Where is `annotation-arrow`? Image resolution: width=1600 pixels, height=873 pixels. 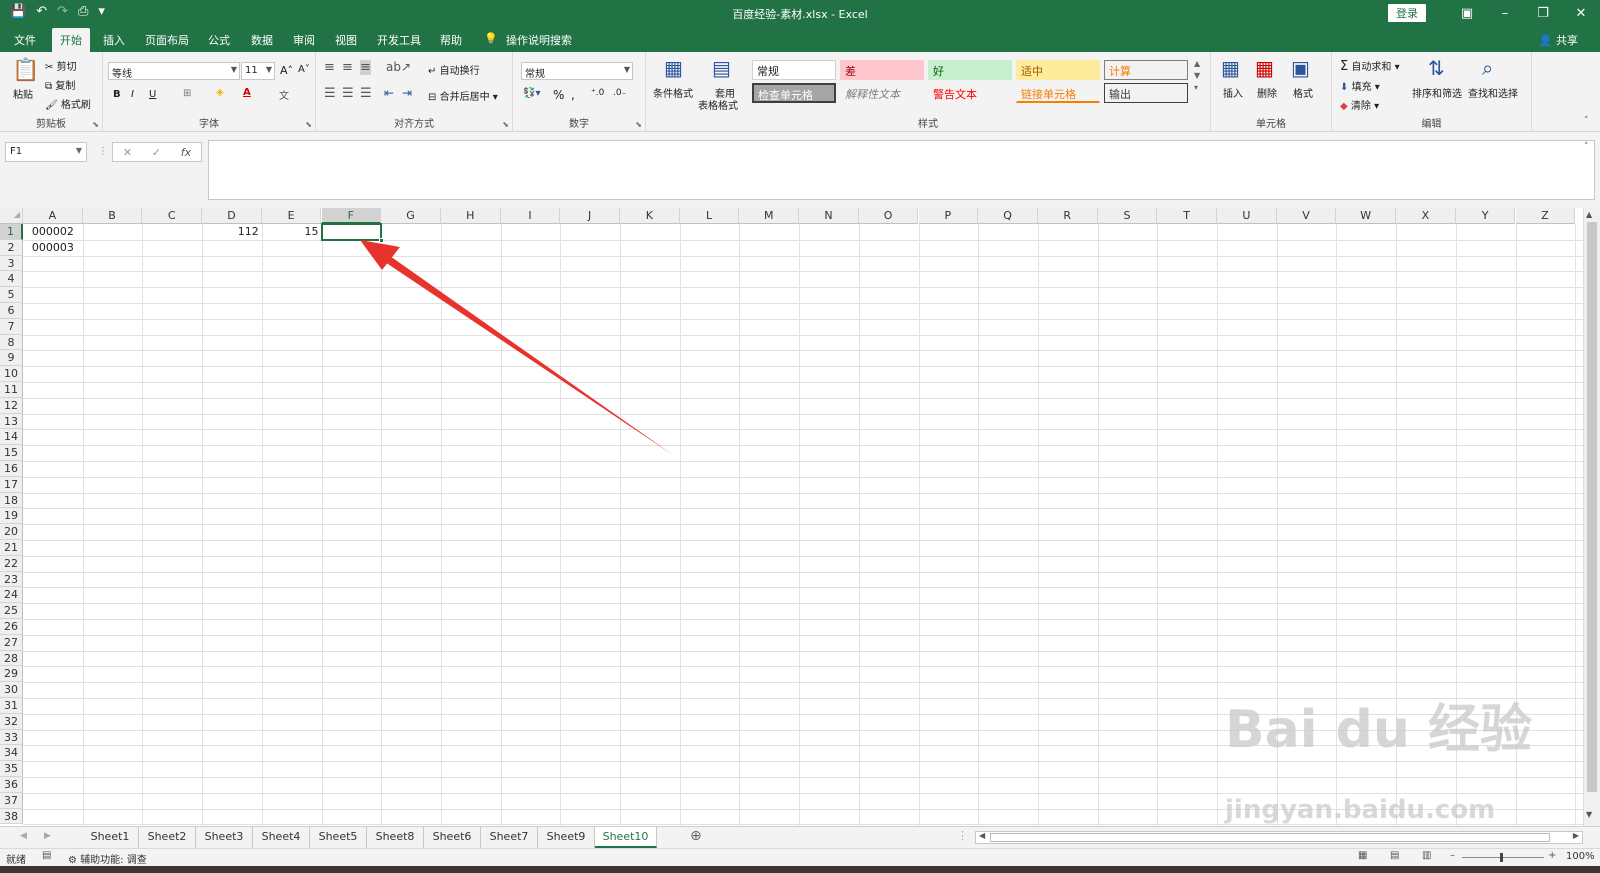 annotation-arrow is located at coordinates (516, 347).